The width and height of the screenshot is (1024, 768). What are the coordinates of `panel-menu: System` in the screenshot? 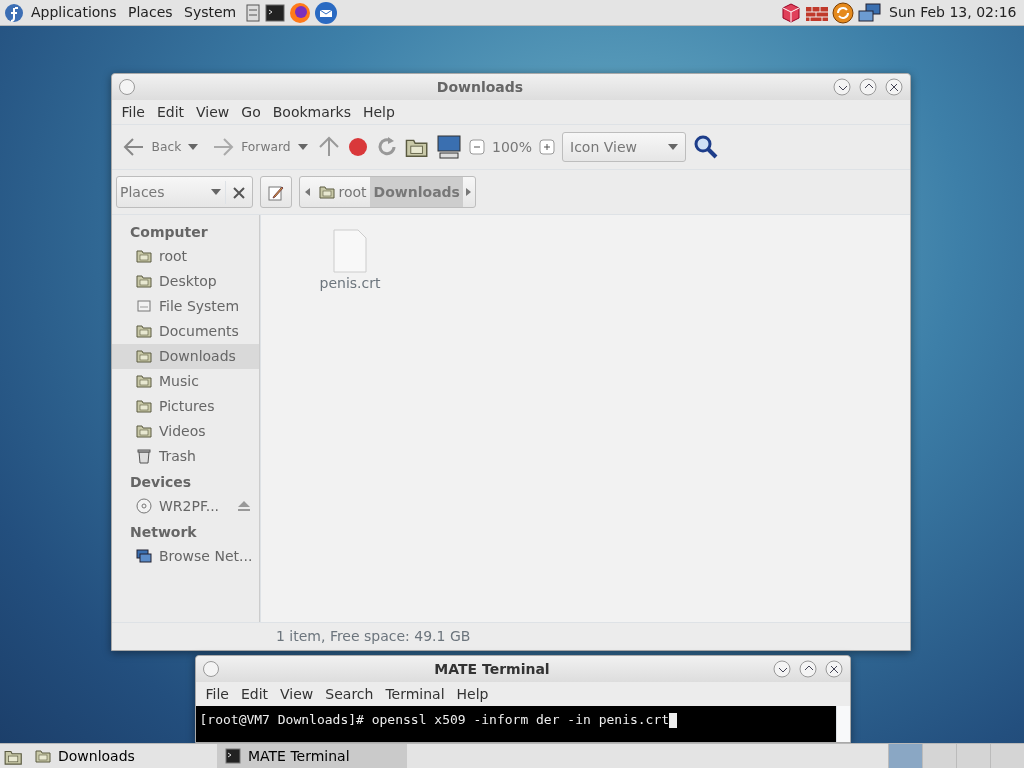 It's located at (210, 12).